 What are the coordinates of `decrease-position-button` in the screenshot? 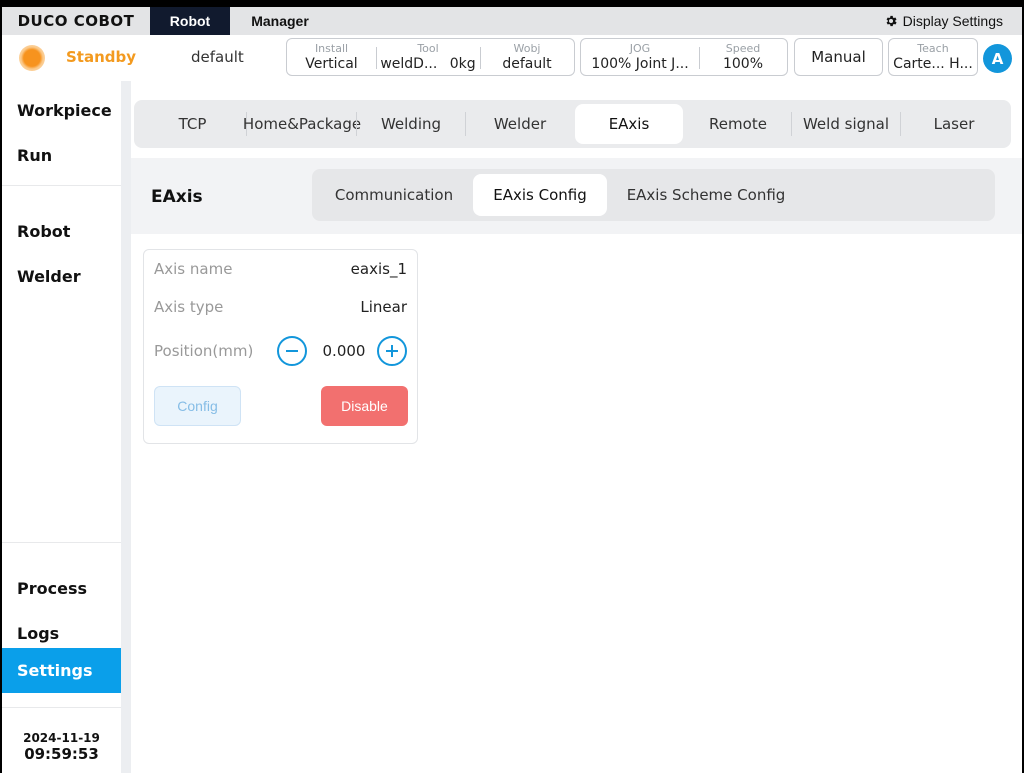 It's located at (292, 351).